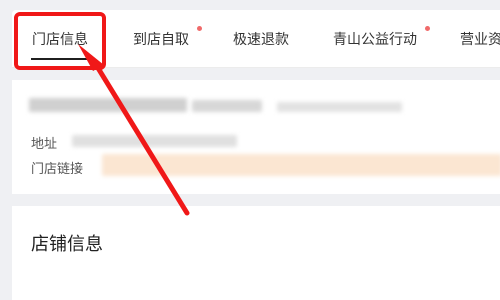  I want to click on tab-business-license: 营业资, so click(476, 38).